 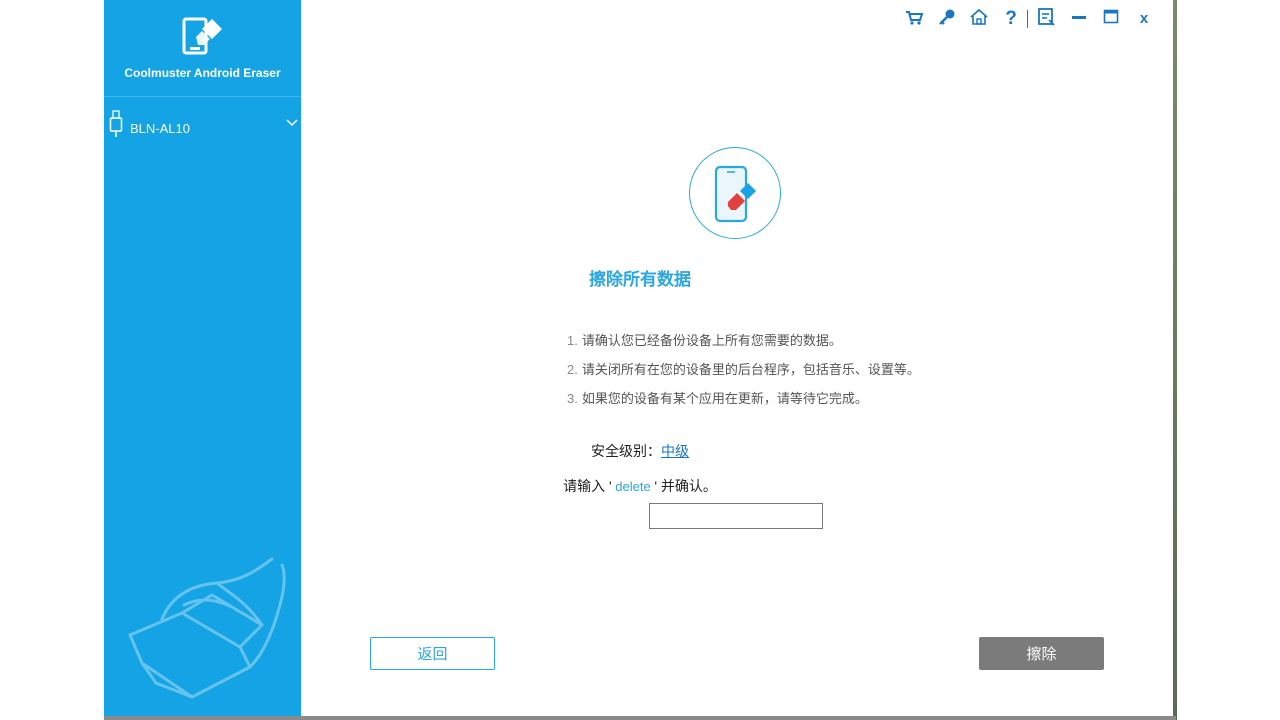 I want to click on maximize-icon, so click(x=1111, y=17).